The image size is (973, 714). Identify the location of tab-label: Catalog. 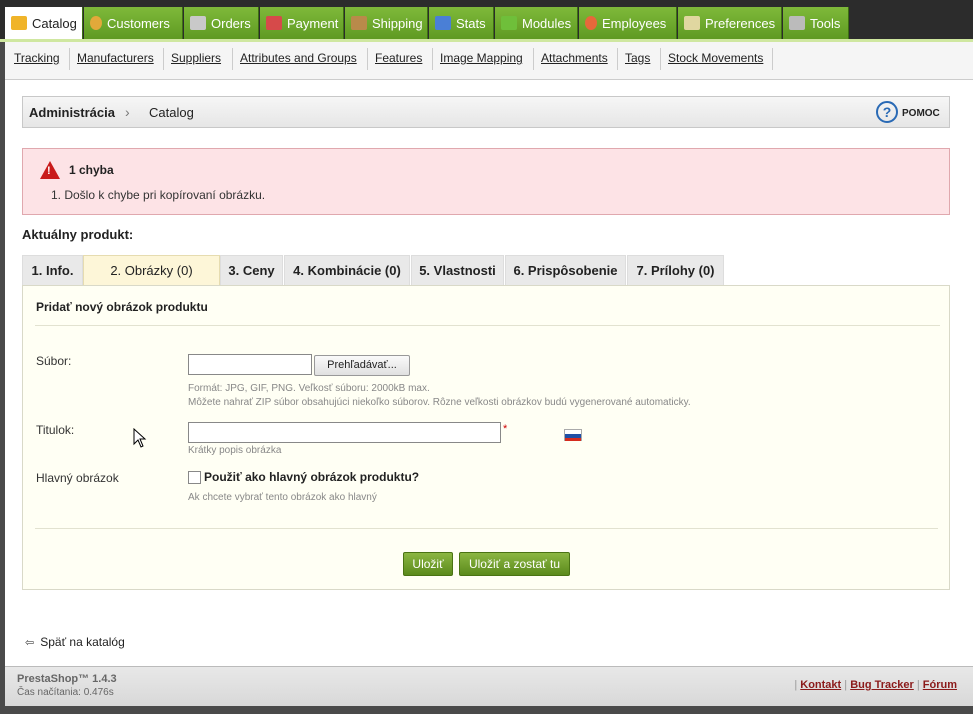
(54, 23).